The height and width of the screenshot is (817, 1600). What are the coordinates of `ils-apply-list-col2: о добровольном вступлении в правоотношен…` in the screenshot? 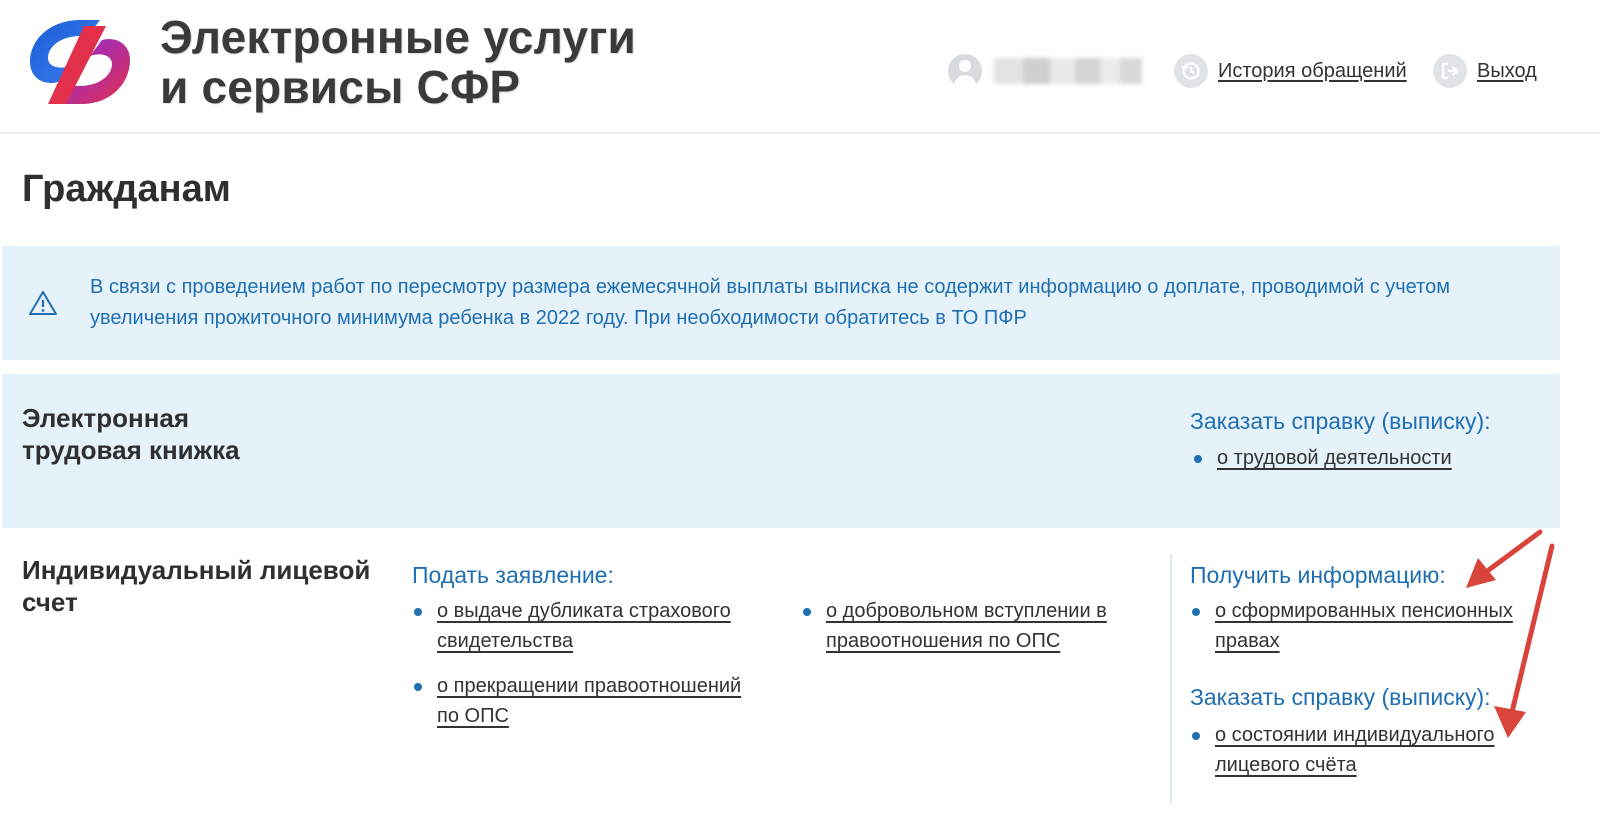 It's located at (966, 626).